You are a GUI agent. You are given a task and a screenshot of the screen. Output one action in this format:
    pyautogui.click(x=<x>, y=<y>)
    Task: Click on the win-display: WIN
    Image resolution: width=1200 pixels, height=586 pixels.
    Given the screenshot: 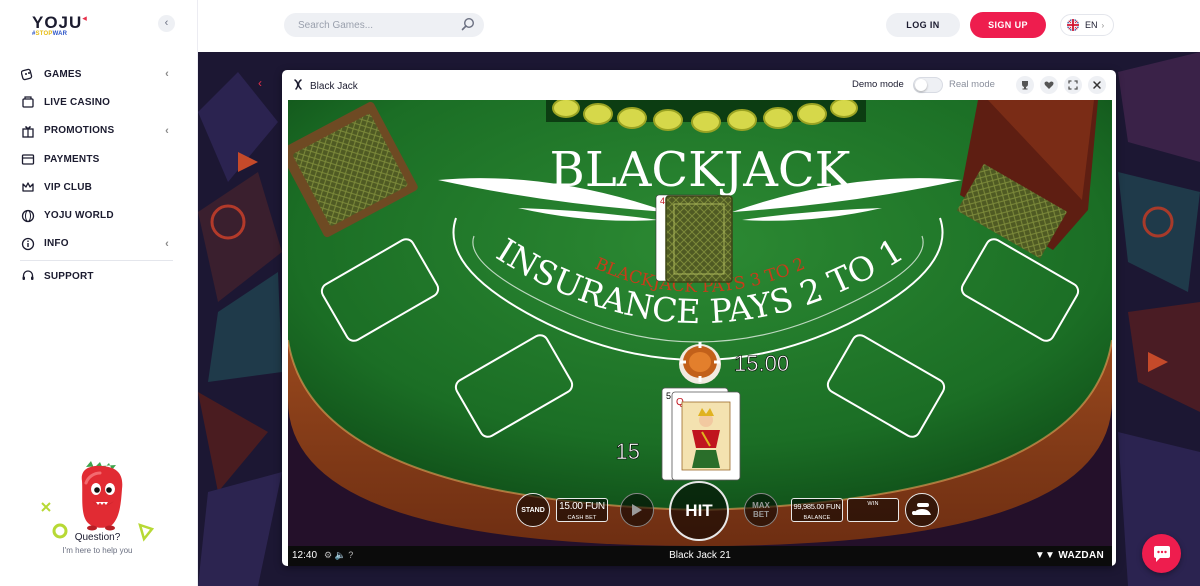 What is the action you would take?
    pyautogui.click(x=873, y=510)
    